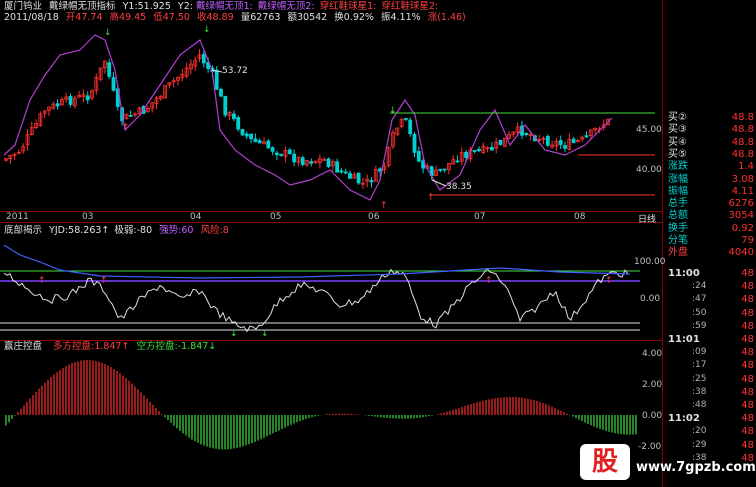  What do you see at coordinates (710, 286) in the screenshot?
I see `tick-row: :24 48` at bounding box center [710, 286].